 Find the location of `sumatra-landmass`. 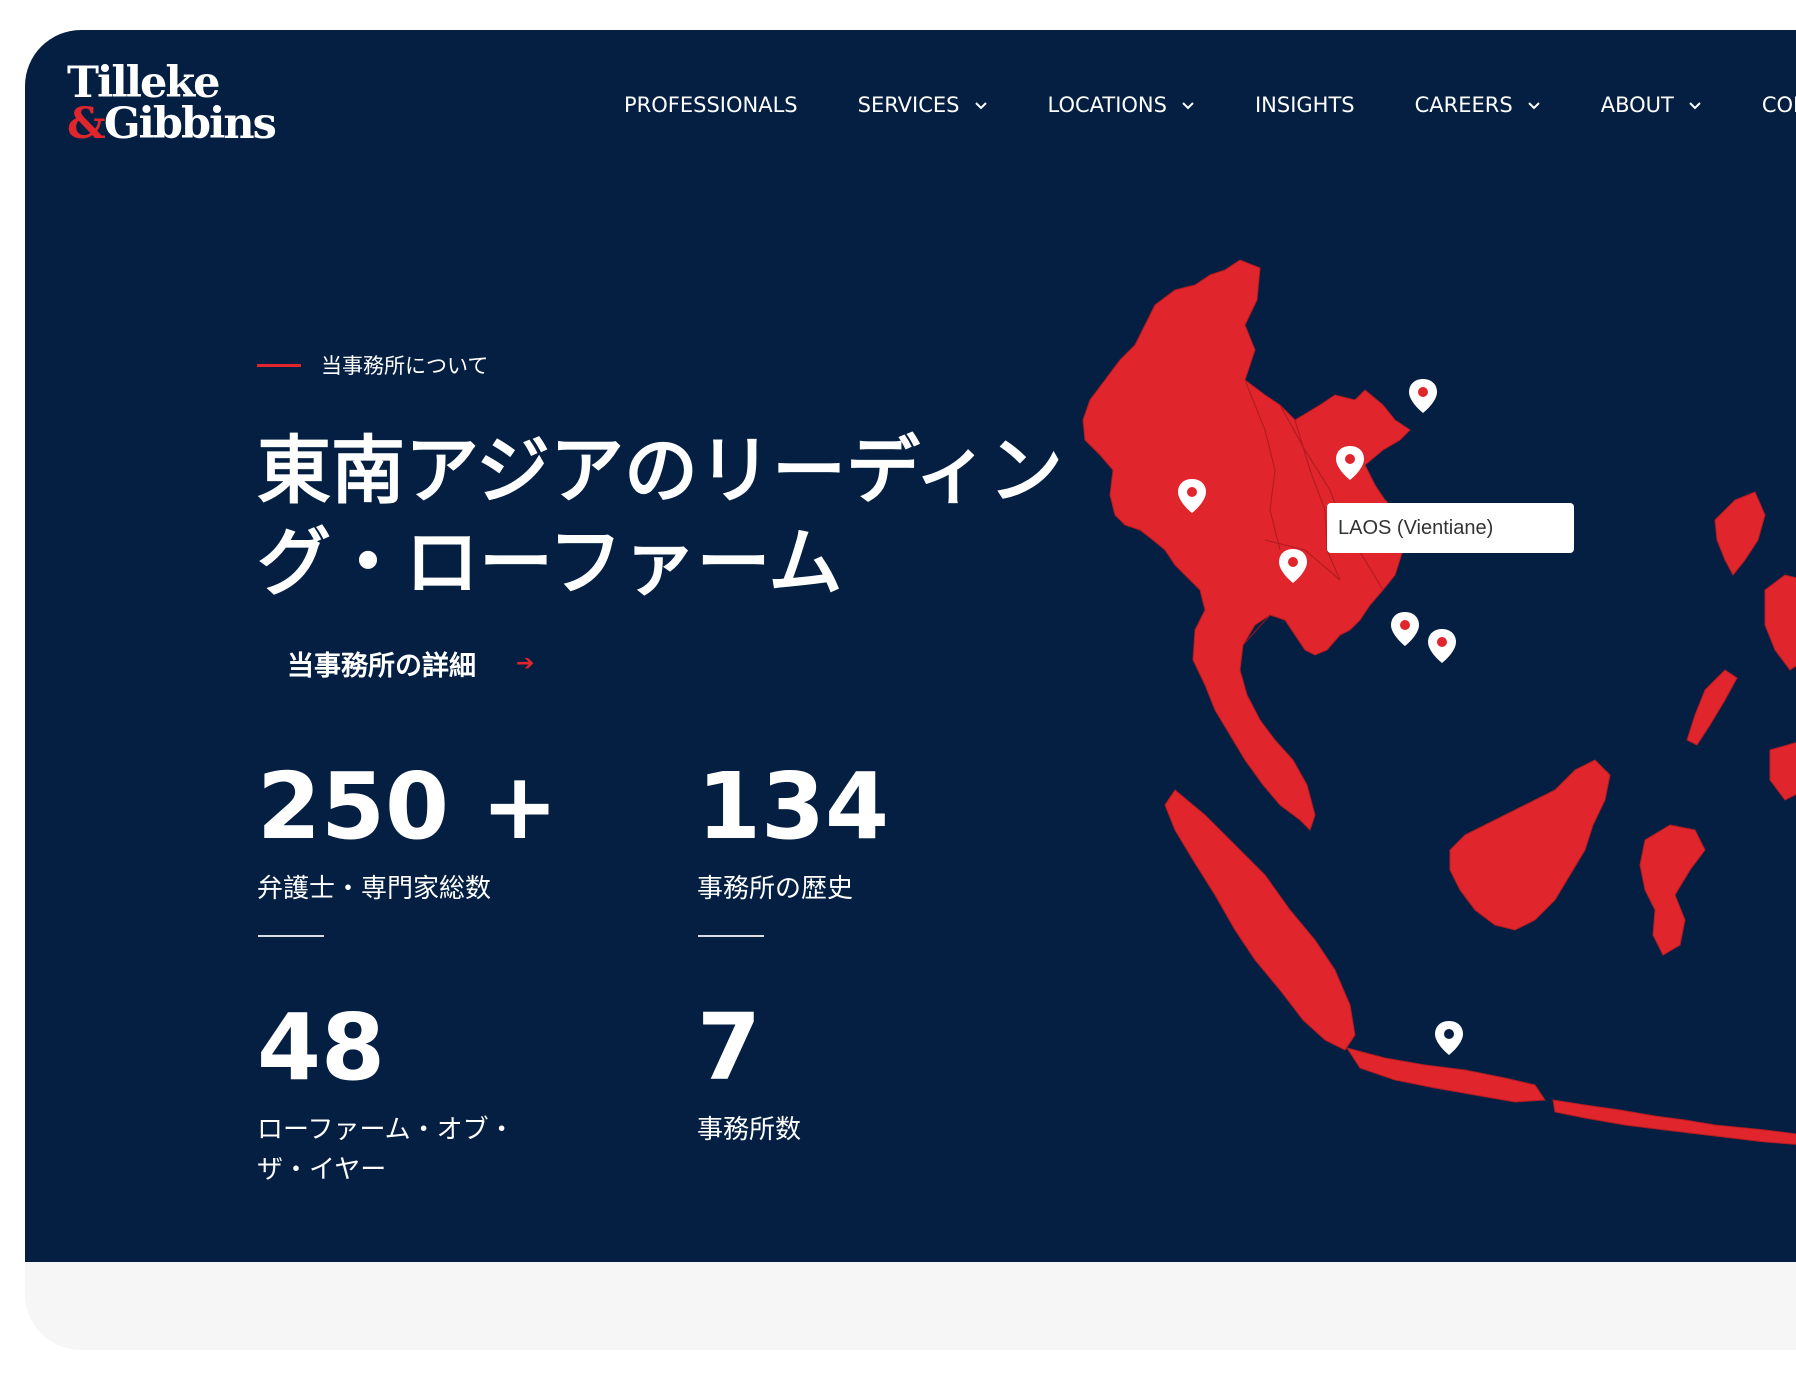

sumatra-landmass is located at coordinates (1260, 920).